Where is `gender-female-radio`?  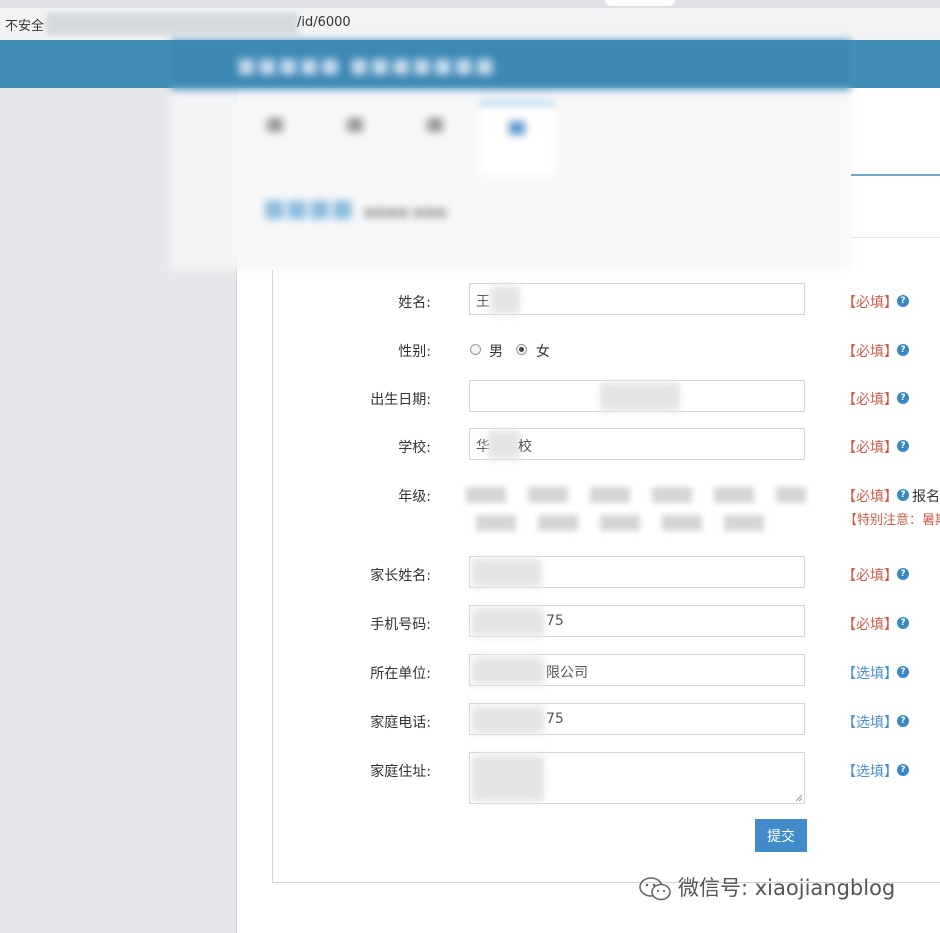 gender-female-radio is located at coordinates (521, 349).